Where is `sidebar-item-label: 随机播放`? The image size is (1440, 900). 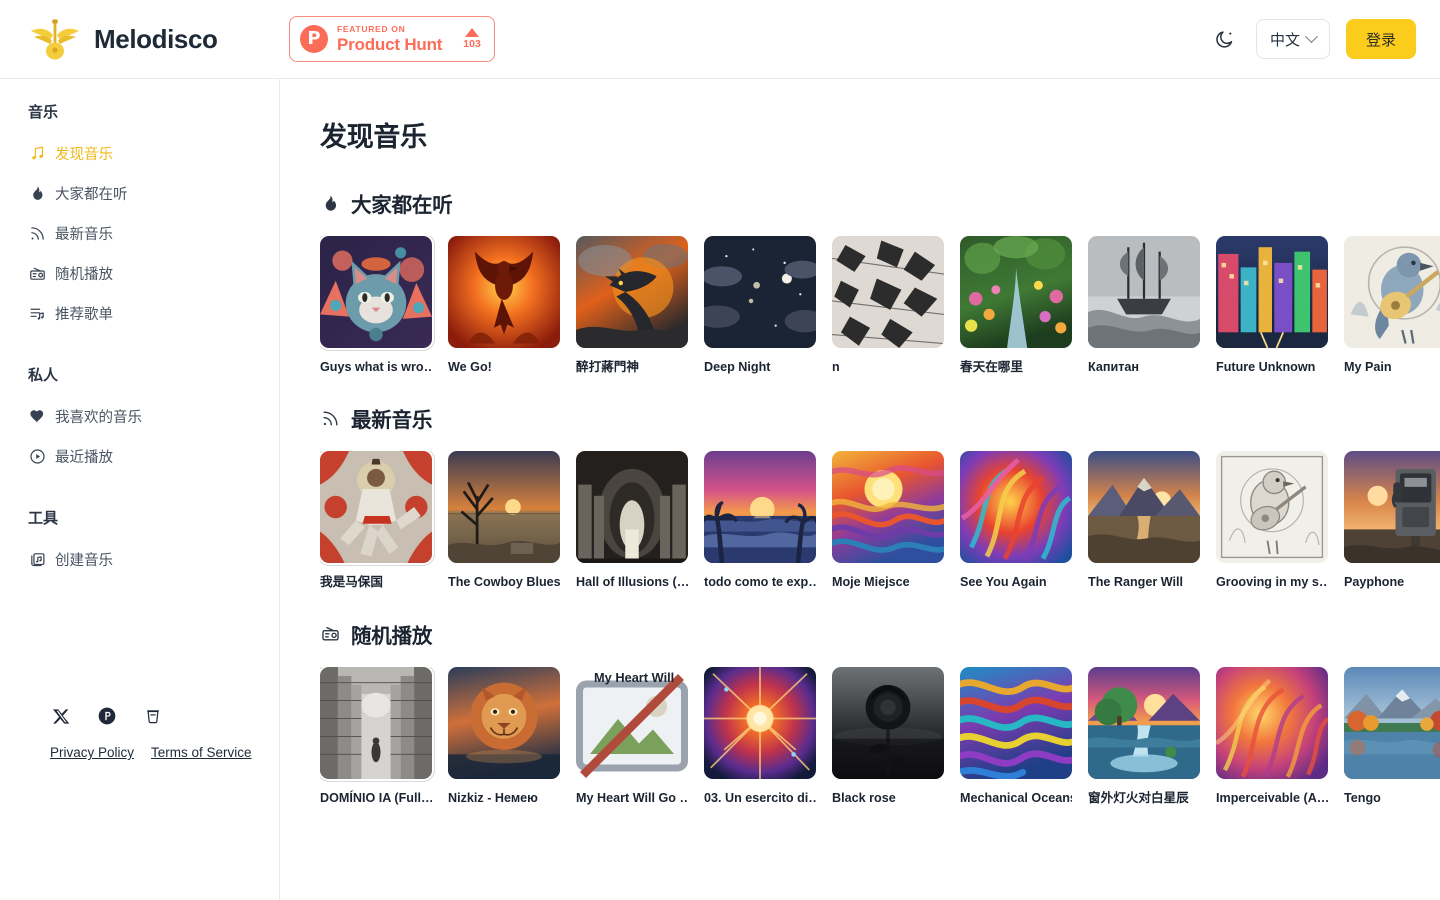 sidebar-item-label: 随机播放 is located at coordinates (84, 274).